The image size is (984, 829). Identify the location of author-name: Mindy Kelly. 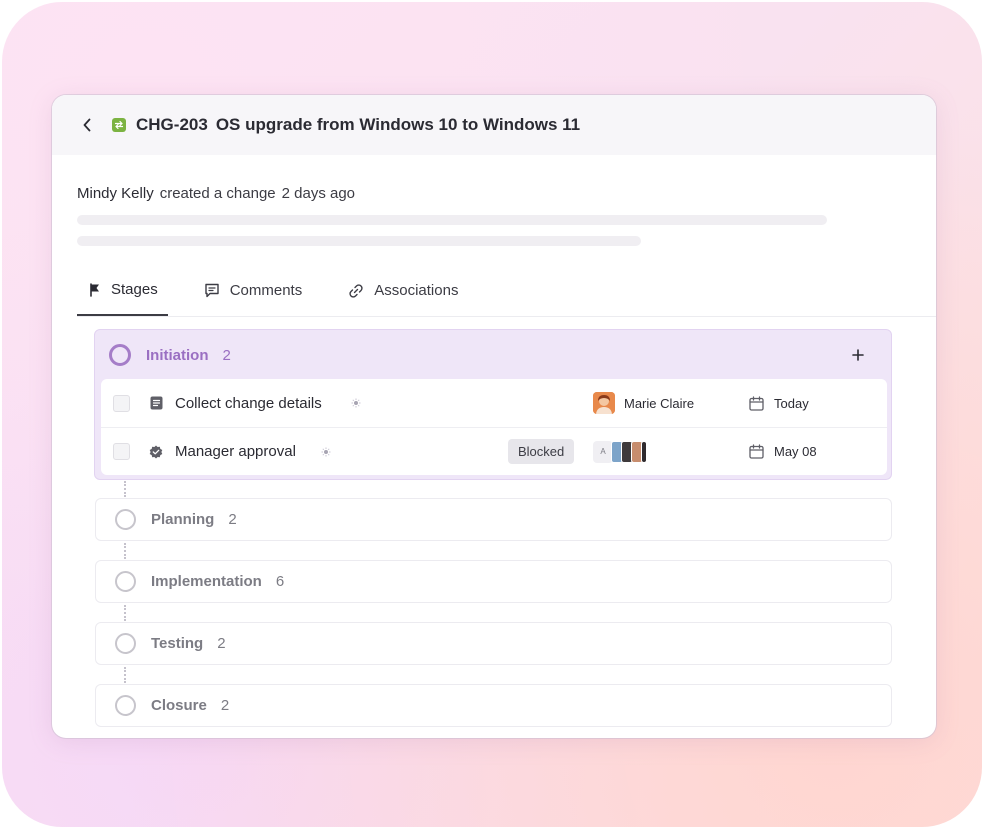
(115, 193).